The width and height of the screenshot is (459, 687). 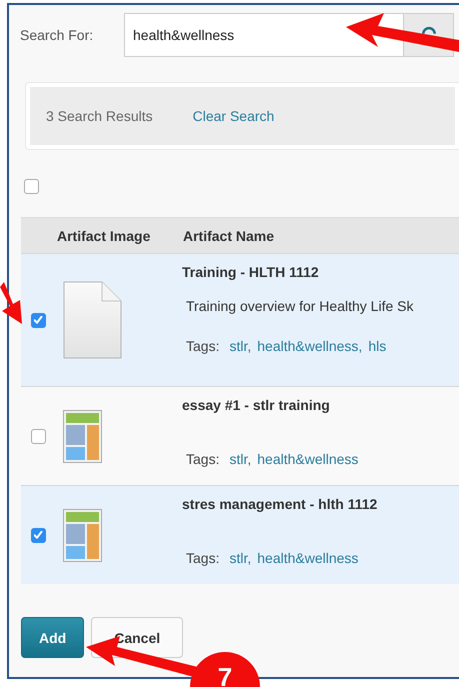 What do you see at coordinates (264, 35) in the screenshot?
I see `search-field: health&wellness` at bounding box center [264, 35].